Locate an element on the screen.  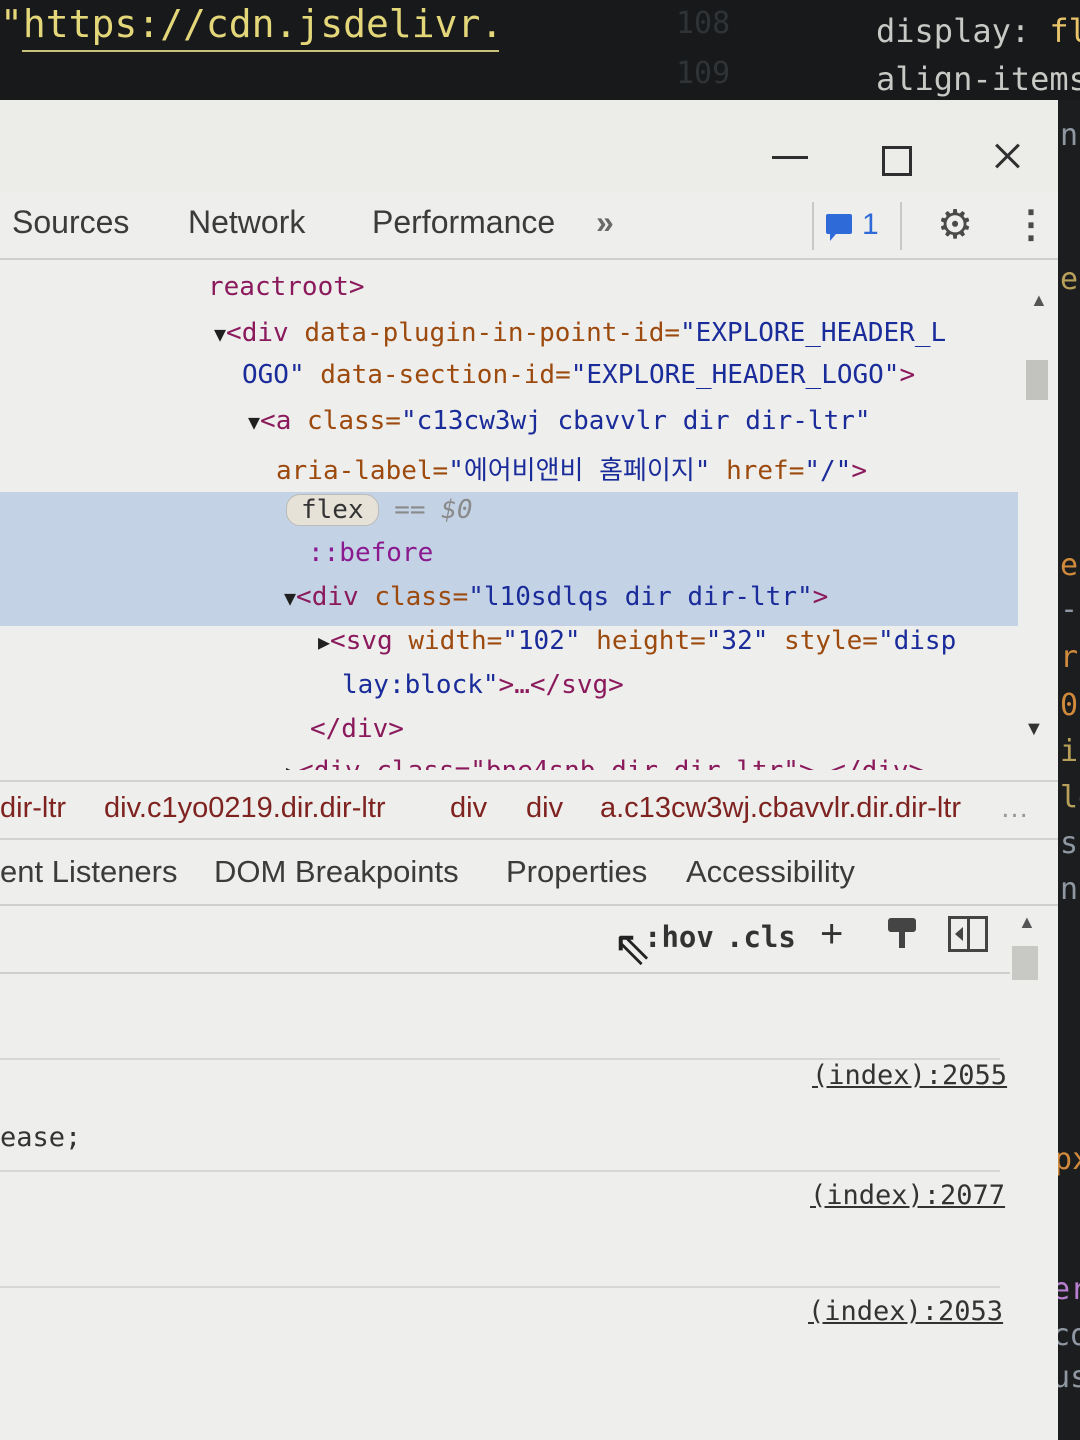
background-code-fragment: 0p is located at coordinates (1070, 705).